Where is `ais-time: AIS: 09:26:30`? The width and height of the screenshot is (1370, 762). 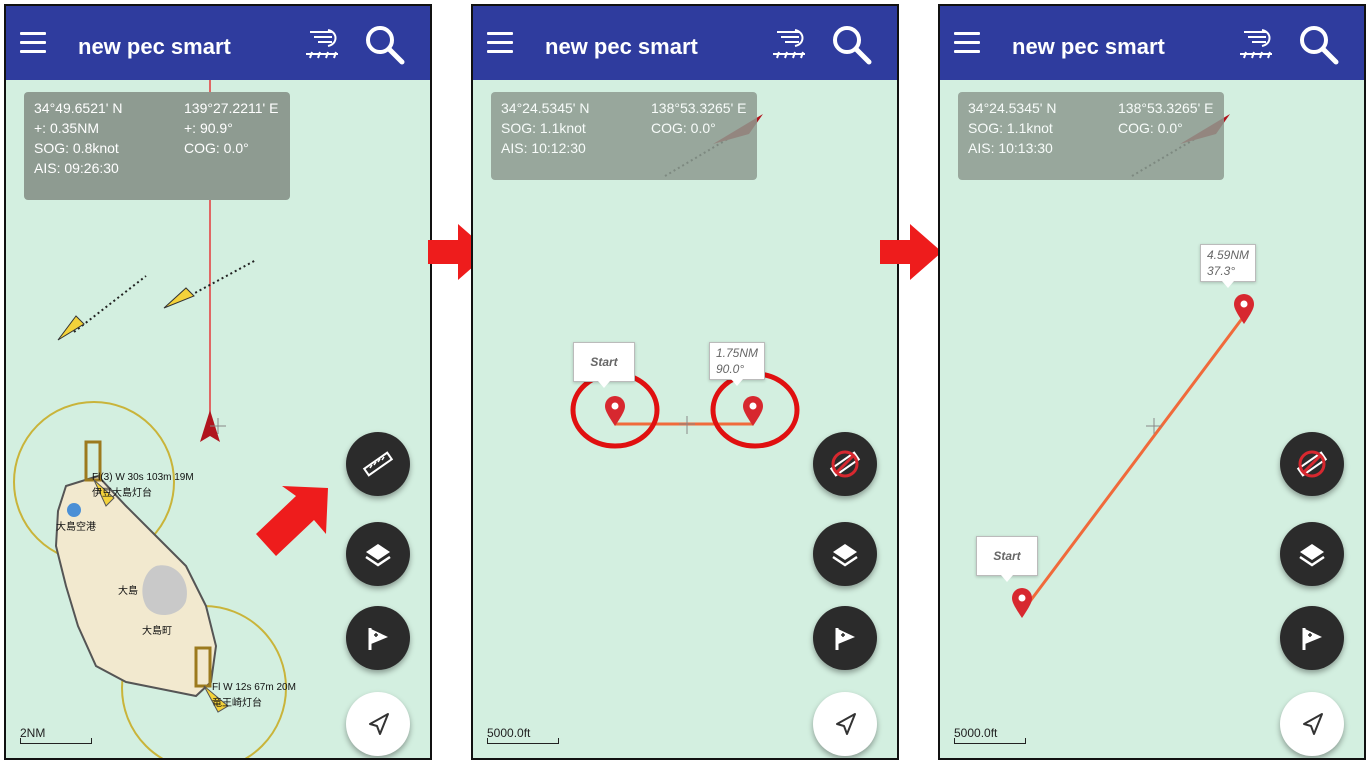 ais-time: AIS: 09:26:30 is located at coordinates (76, 168).